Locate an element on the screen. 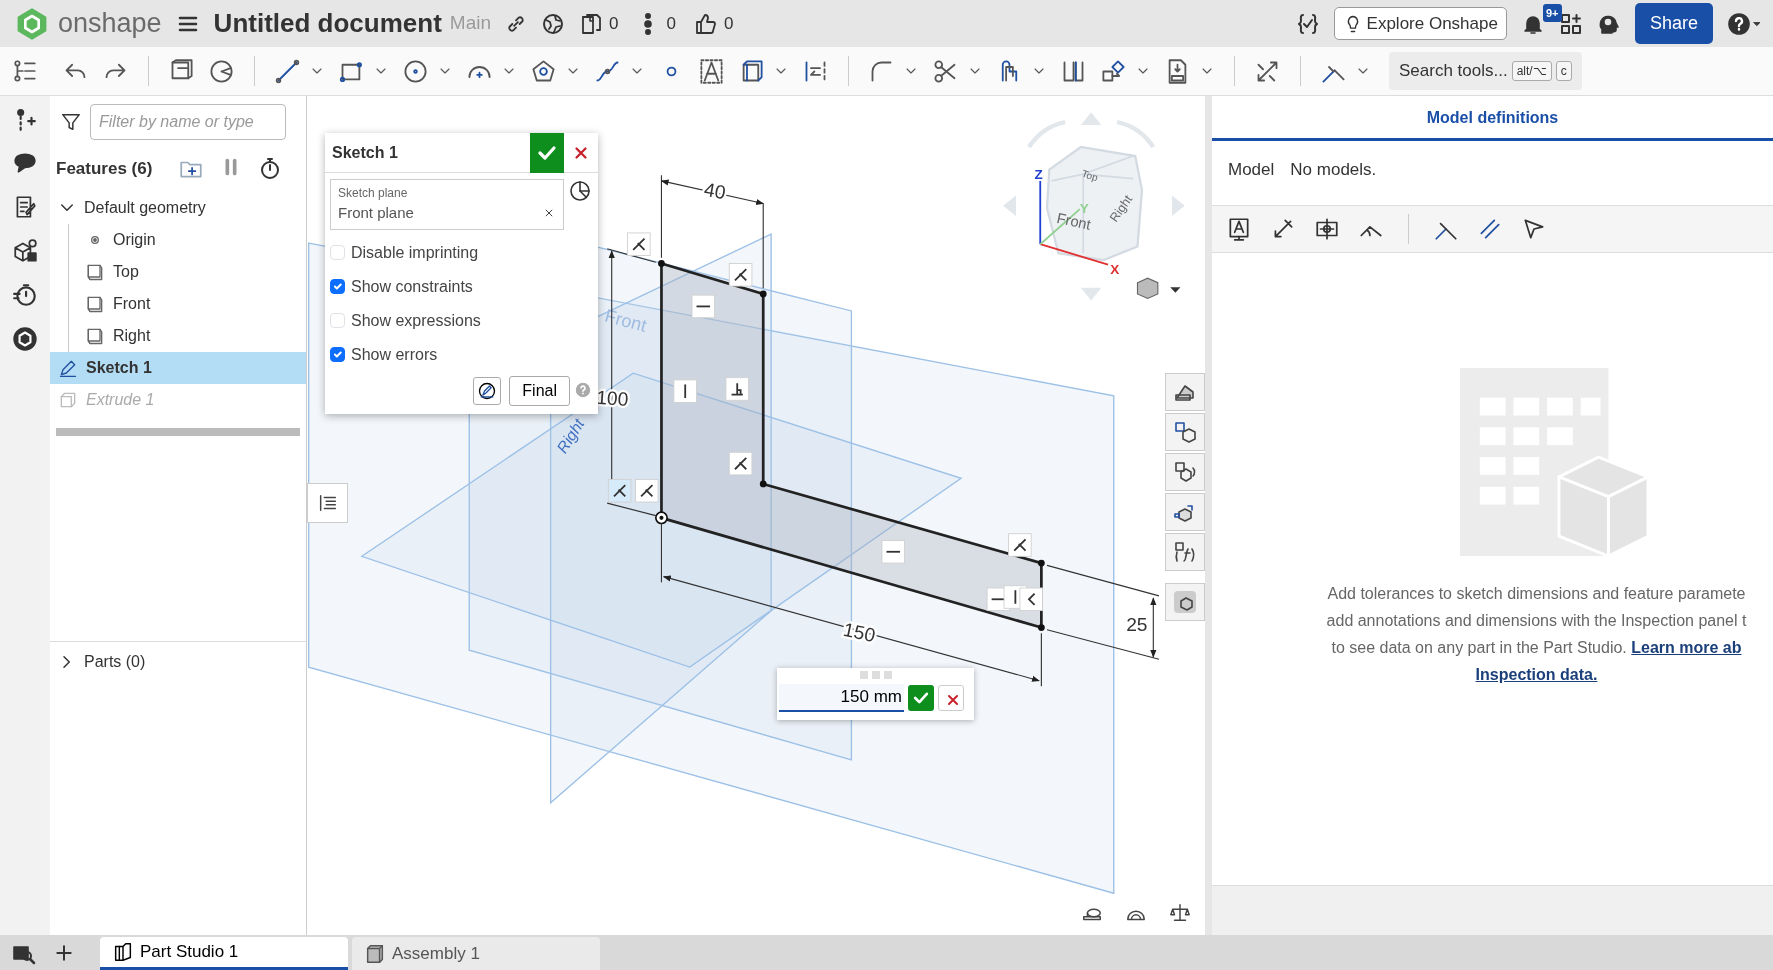  views-icon is located at coordinates (1185, 432).